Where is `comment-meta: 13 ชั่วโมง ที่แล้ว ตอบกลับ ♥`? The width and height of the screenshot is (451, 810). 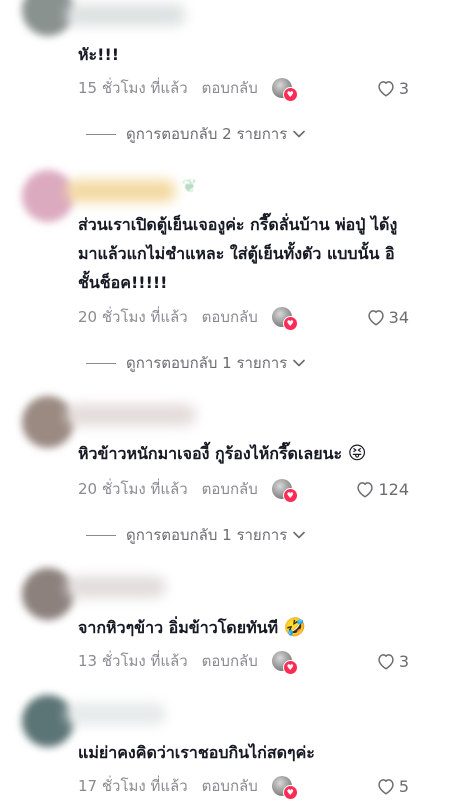 comment-meta: 13 ชั่วโมง ที่แล้ว ตอบกลับ ♥ is located at coordinates (188, 662).